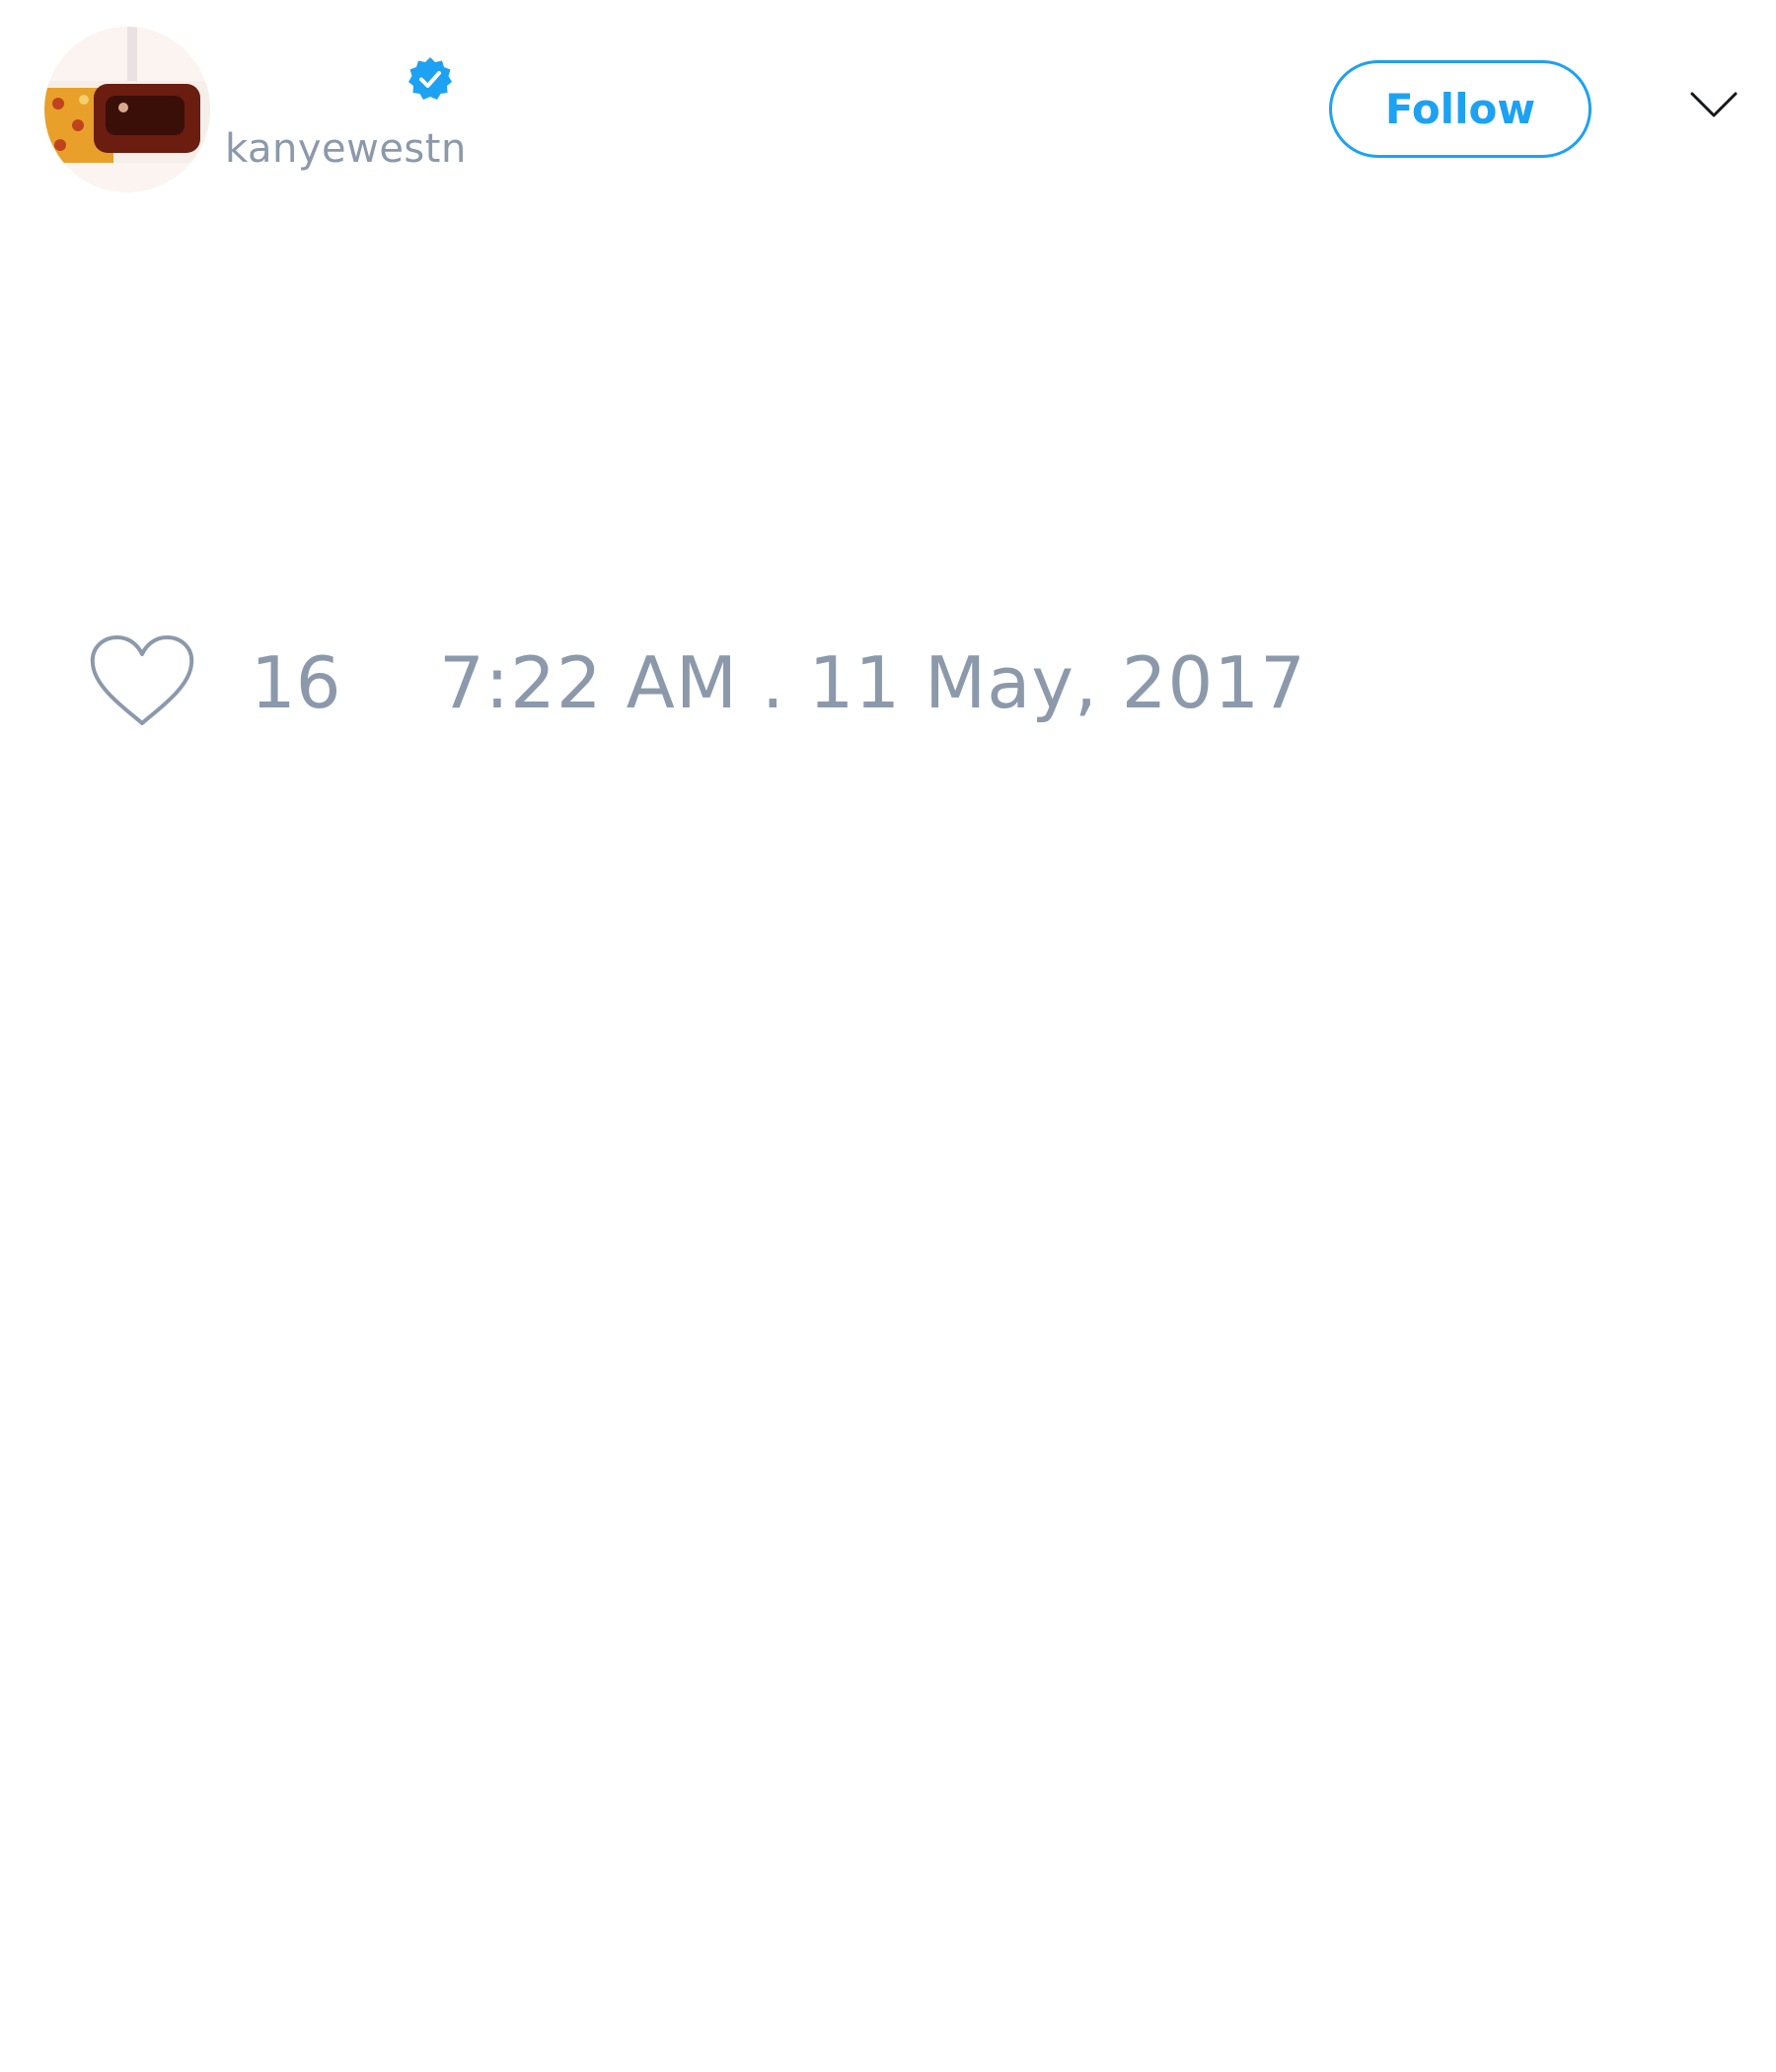 The image size is (1776, 2072). I want to click on avatar, so click(127, 110).